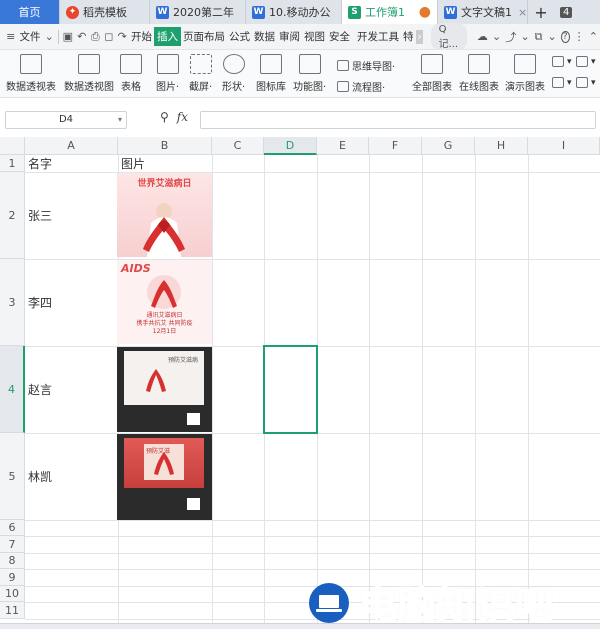 This screenshot has width=600, height=630. Describe the element at coordinates (12, 561) in the screenshot. I see `row-header-8: 8` at that location.